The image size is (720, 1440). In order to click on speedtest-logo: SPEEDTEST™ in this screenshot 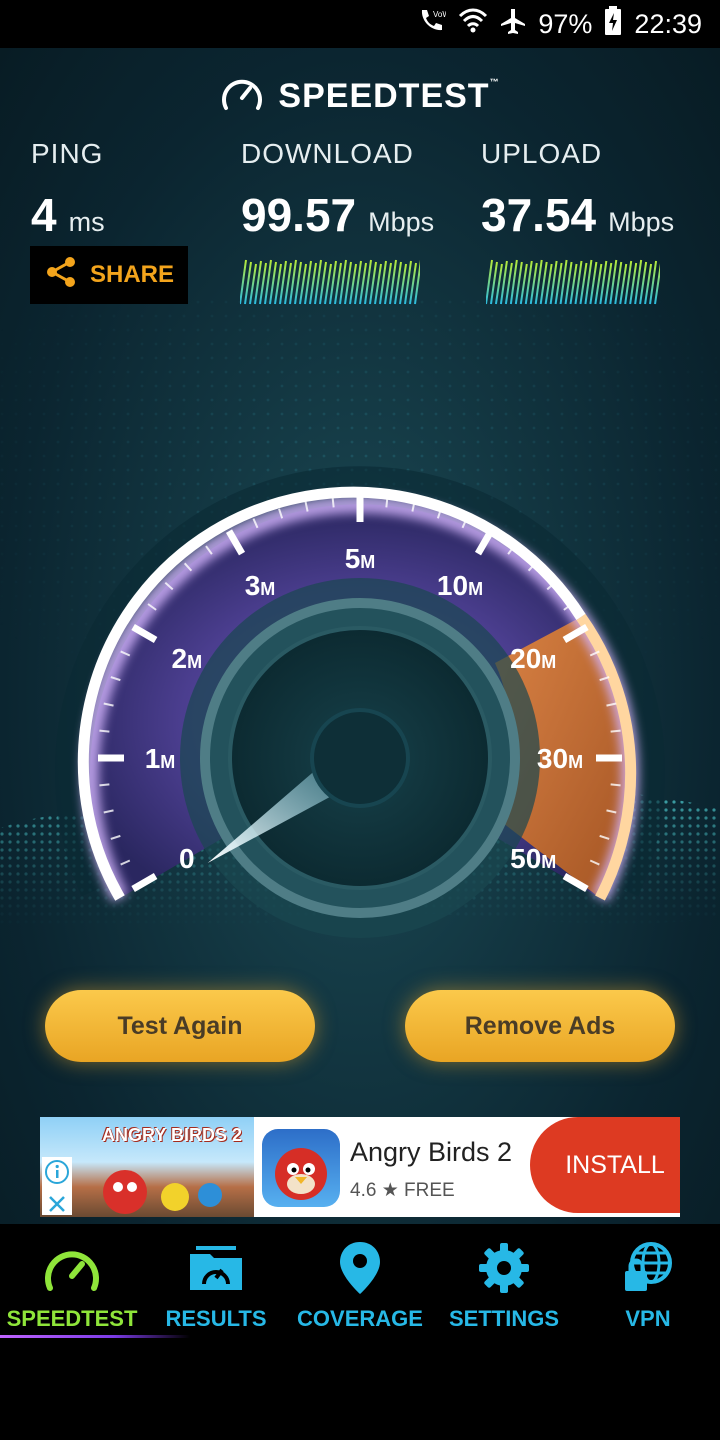, I will do `click(360, 96)`.